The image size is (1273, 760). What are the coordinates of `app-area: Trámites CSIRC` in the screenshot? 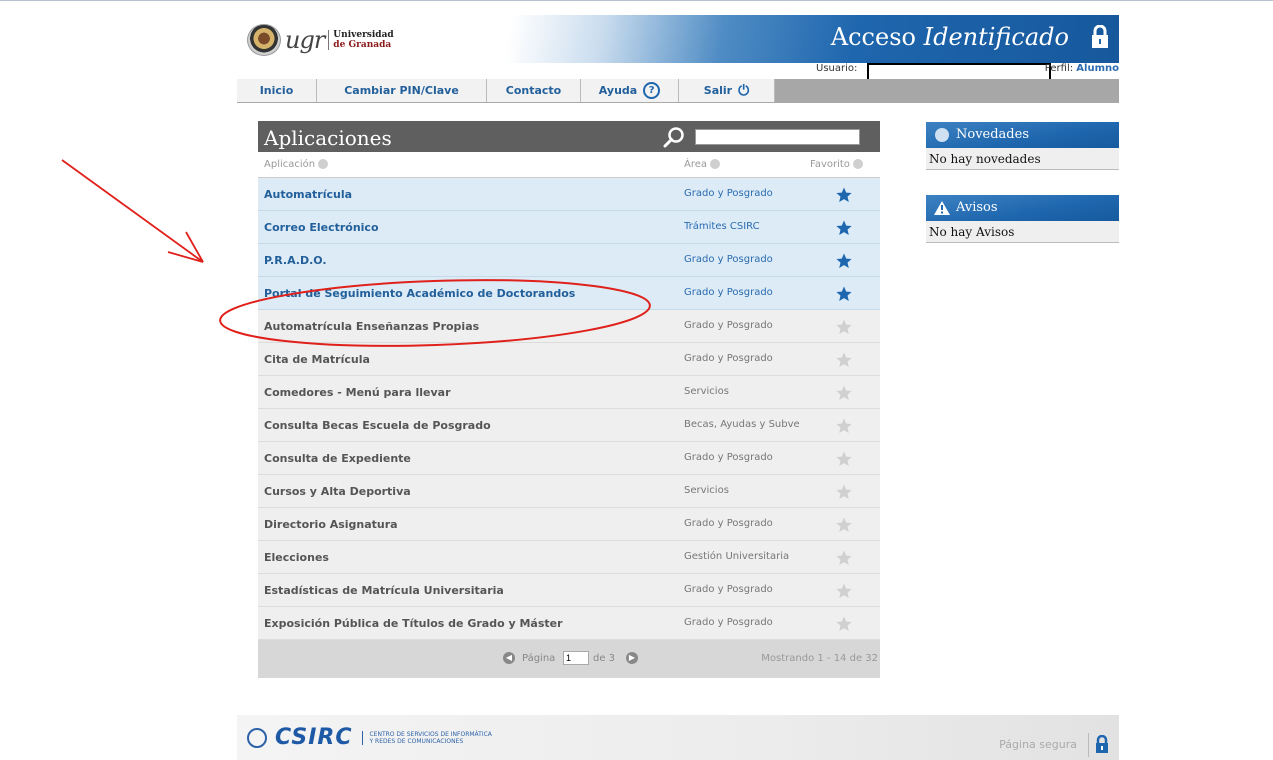 It's located at (722, 226).